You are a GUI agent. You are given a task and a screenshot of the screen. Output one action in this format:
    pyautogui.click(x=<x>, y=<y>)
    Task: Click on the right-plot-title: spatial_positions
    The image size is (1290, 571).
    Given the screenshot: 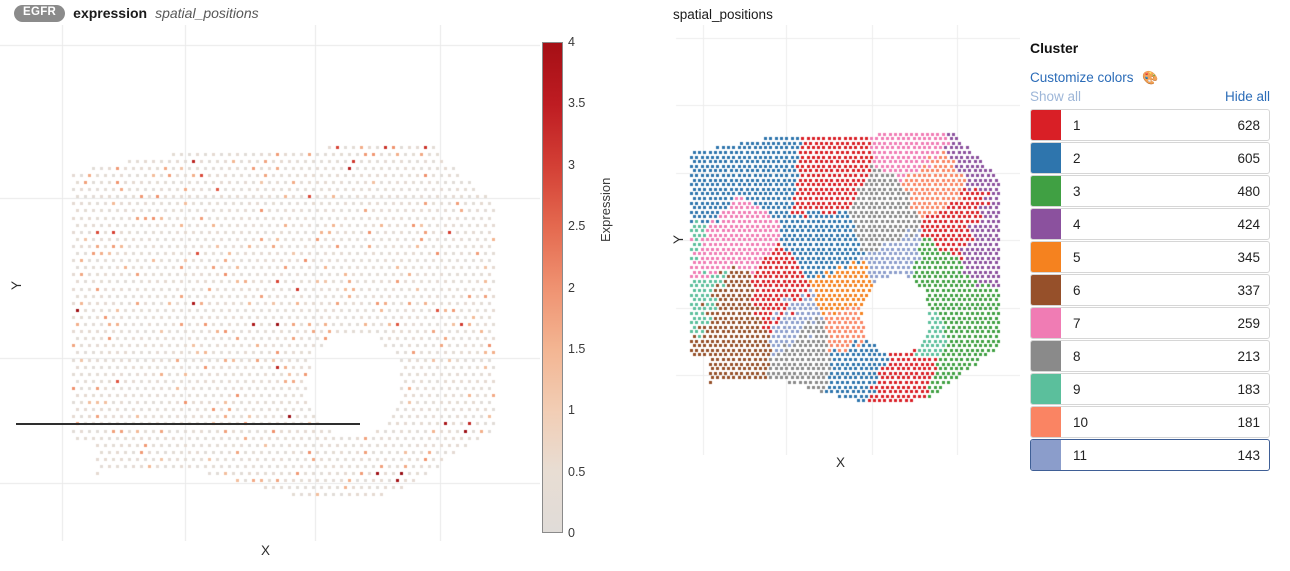 What is the action you would take?
    pyautogui.click(x=723, y=14)
    